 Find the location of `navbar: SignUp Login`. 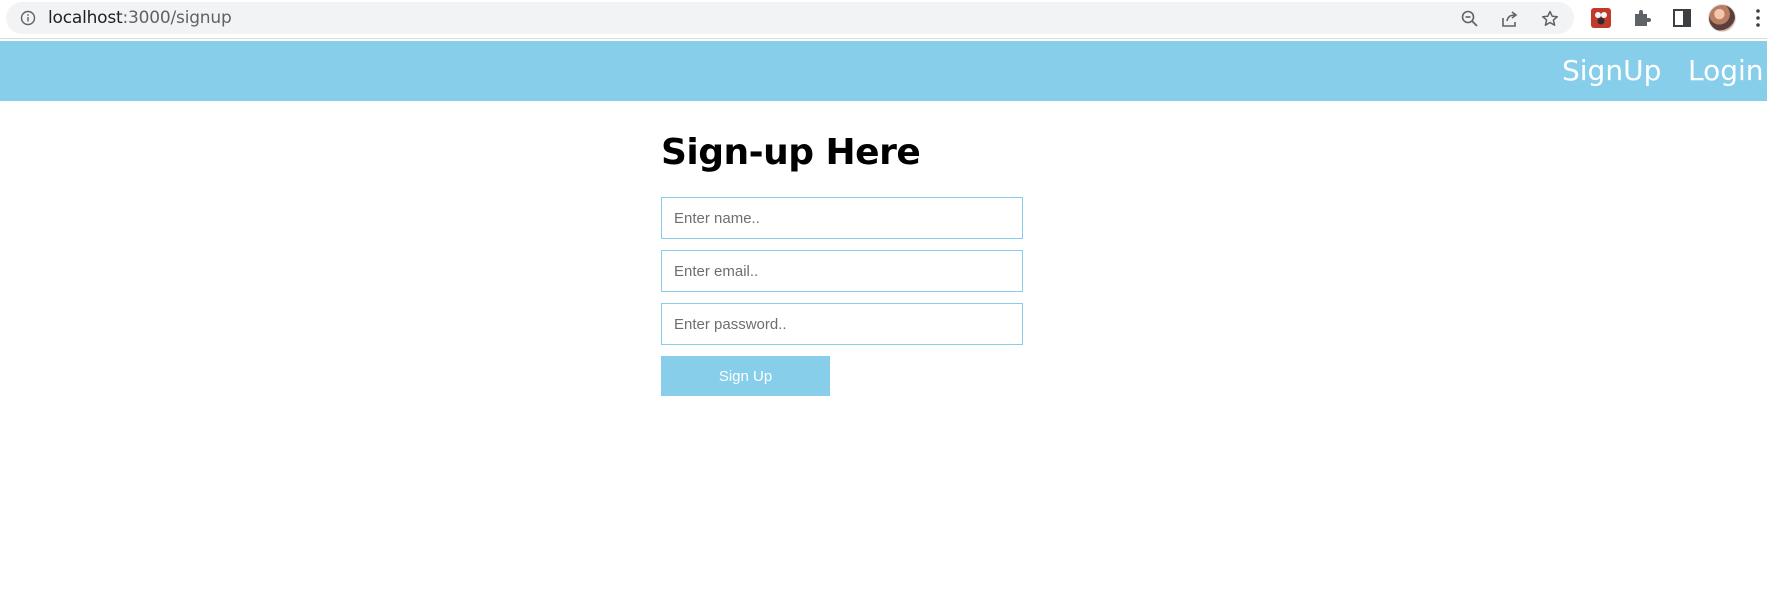

navbar: SignUp Login is located at coordinates (883, 71).